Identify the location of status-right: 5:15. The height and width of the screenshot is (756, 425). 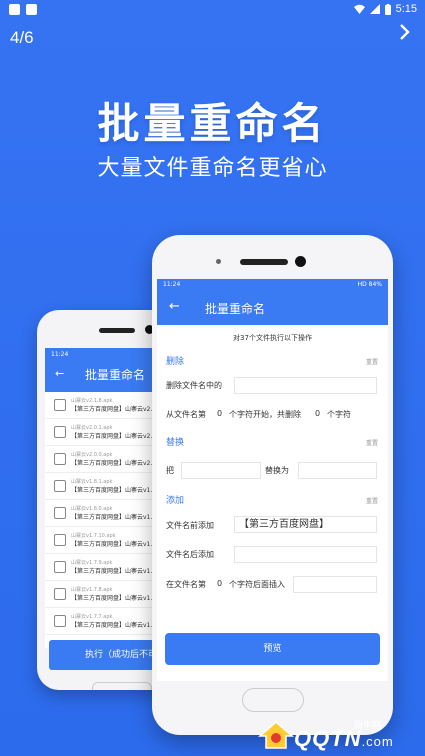
(385, 9).